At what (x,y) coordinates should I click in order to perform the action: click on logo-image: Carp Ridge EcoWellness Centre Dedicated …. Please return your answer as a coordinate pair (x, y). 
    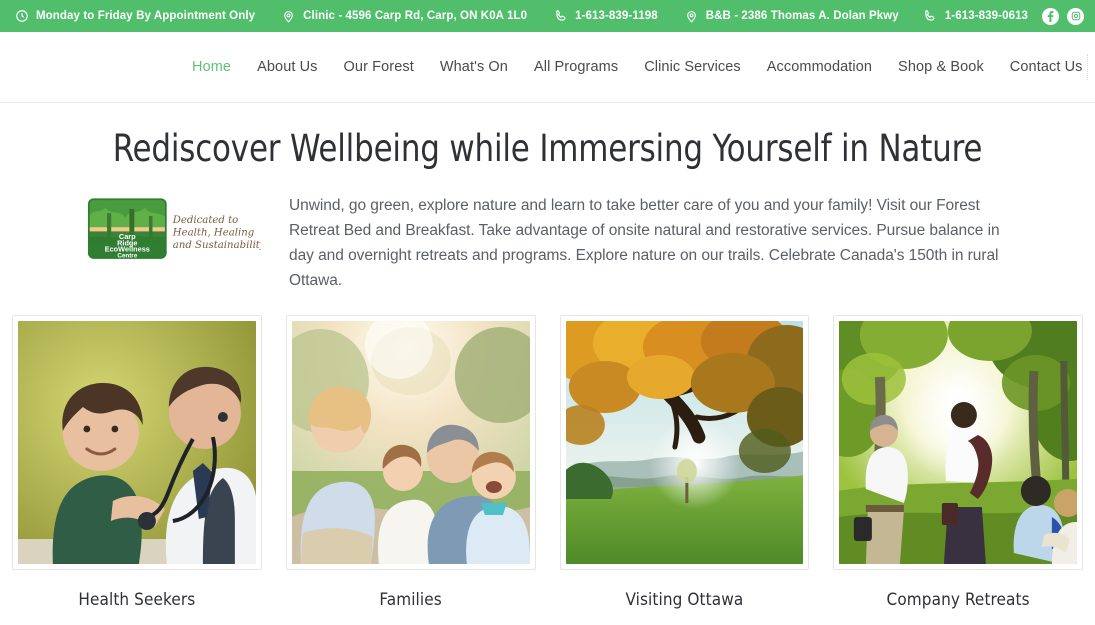
    Looking at the image, I should click on (174, 228).